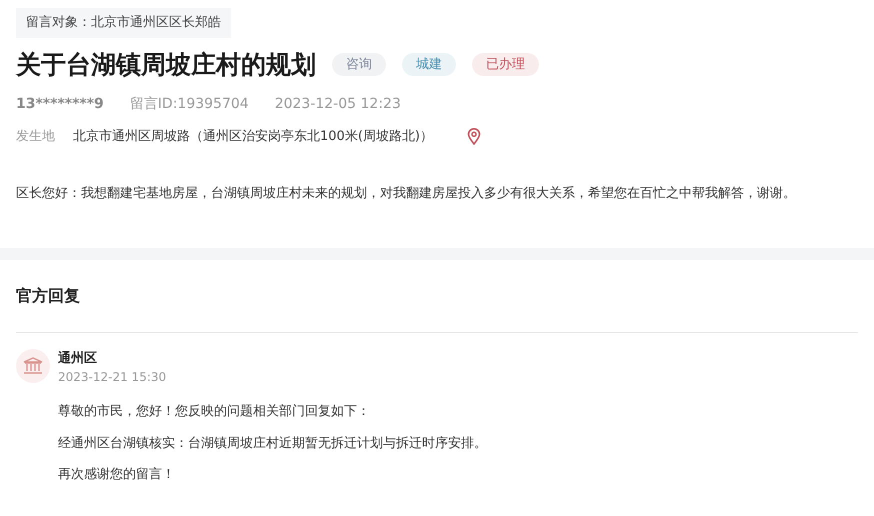  Describe the element at coordinates (359, 64) in the screenshot. I see `category-tag: 咨询` at that location.